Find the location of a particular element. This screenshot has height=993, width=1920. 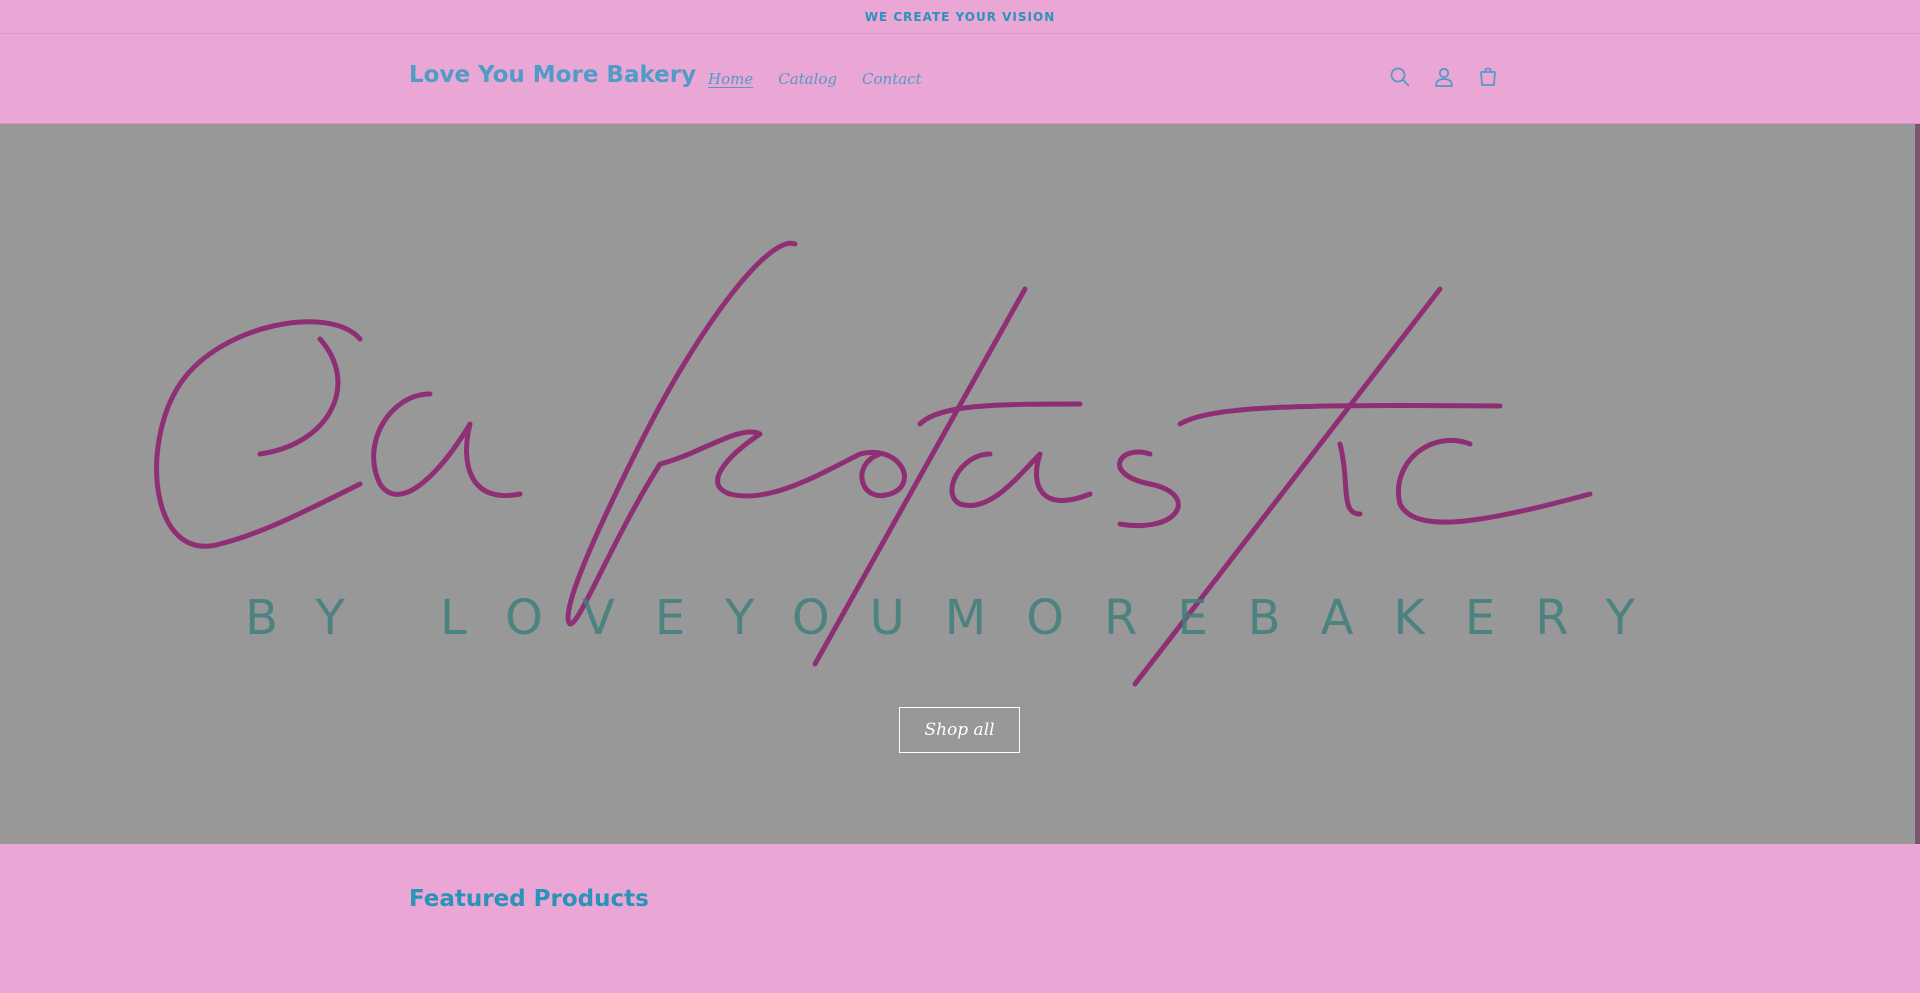

hero-scrollbar-edge is located at coordinates (1917, 484).